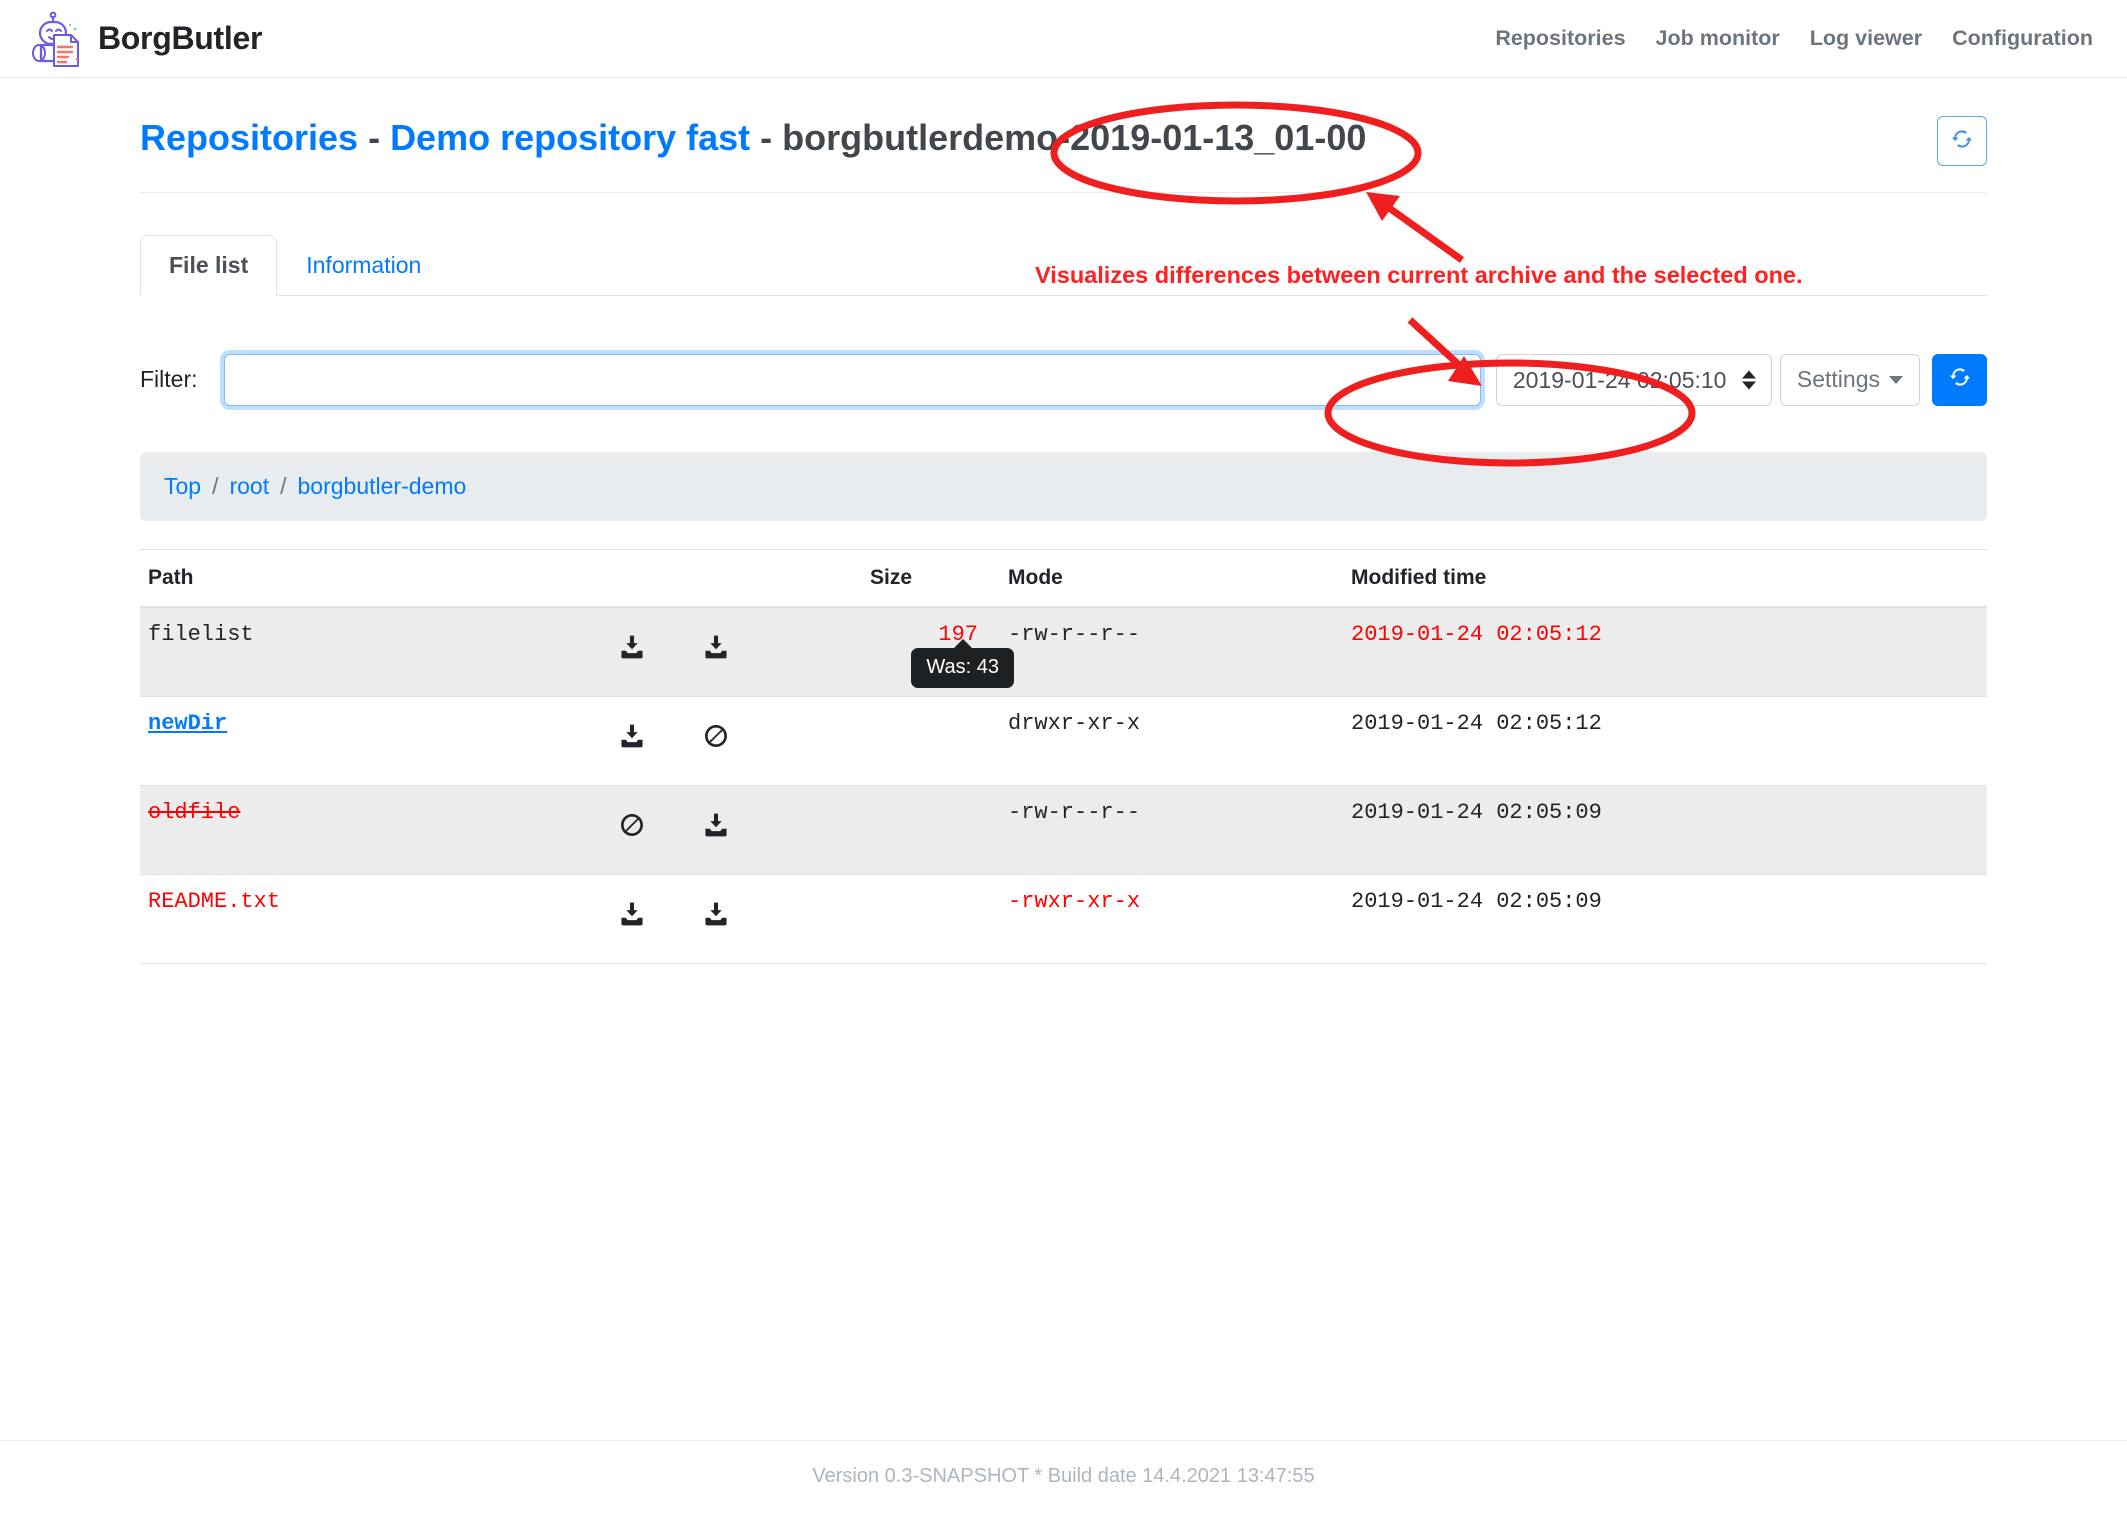 This screenshot has width=2127, height=1517. I want to click on filter-toolbar: Filter: 2019-01-24 02:05:10 Settings, so click(1063, 379).